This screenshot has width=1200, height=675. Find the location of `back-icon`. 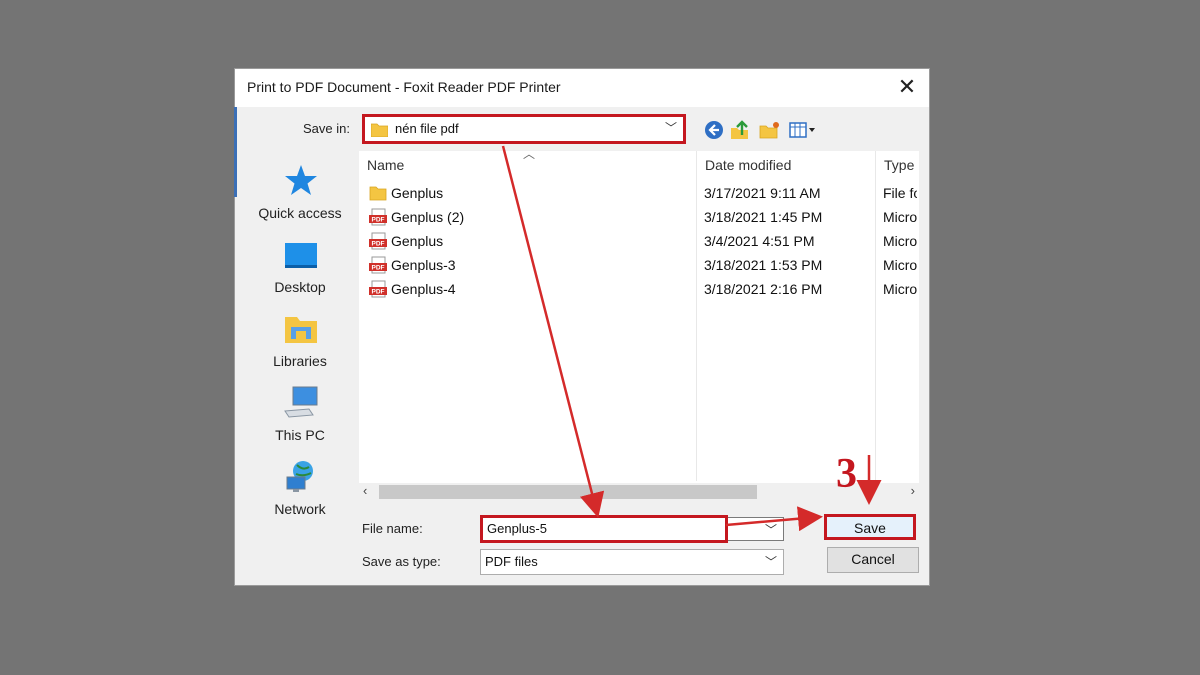

back-icon is located at coordinates (714, 130).